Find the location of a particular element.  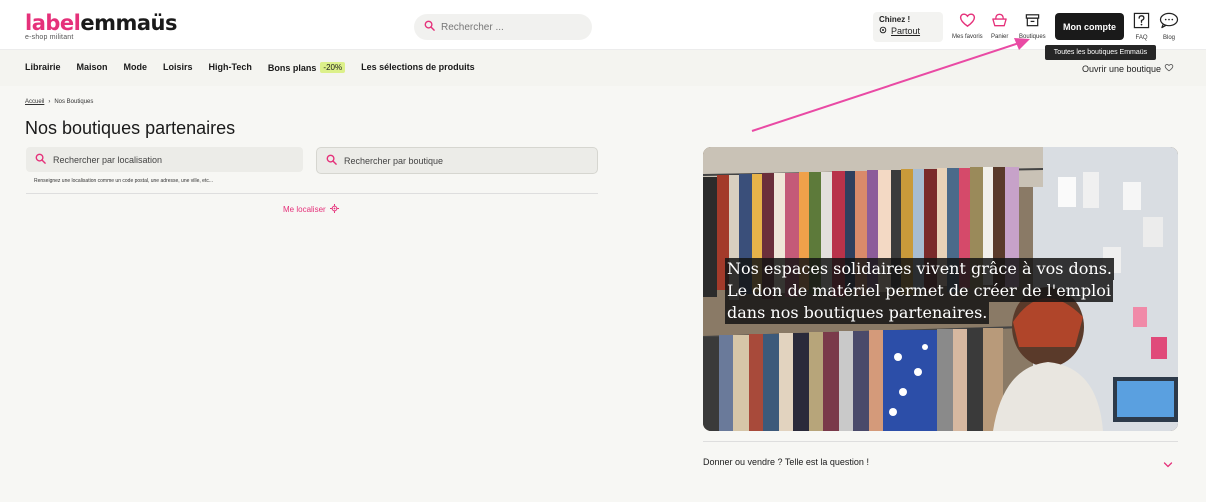

locate-label: Me localiser is located at coordinates (304, 209).